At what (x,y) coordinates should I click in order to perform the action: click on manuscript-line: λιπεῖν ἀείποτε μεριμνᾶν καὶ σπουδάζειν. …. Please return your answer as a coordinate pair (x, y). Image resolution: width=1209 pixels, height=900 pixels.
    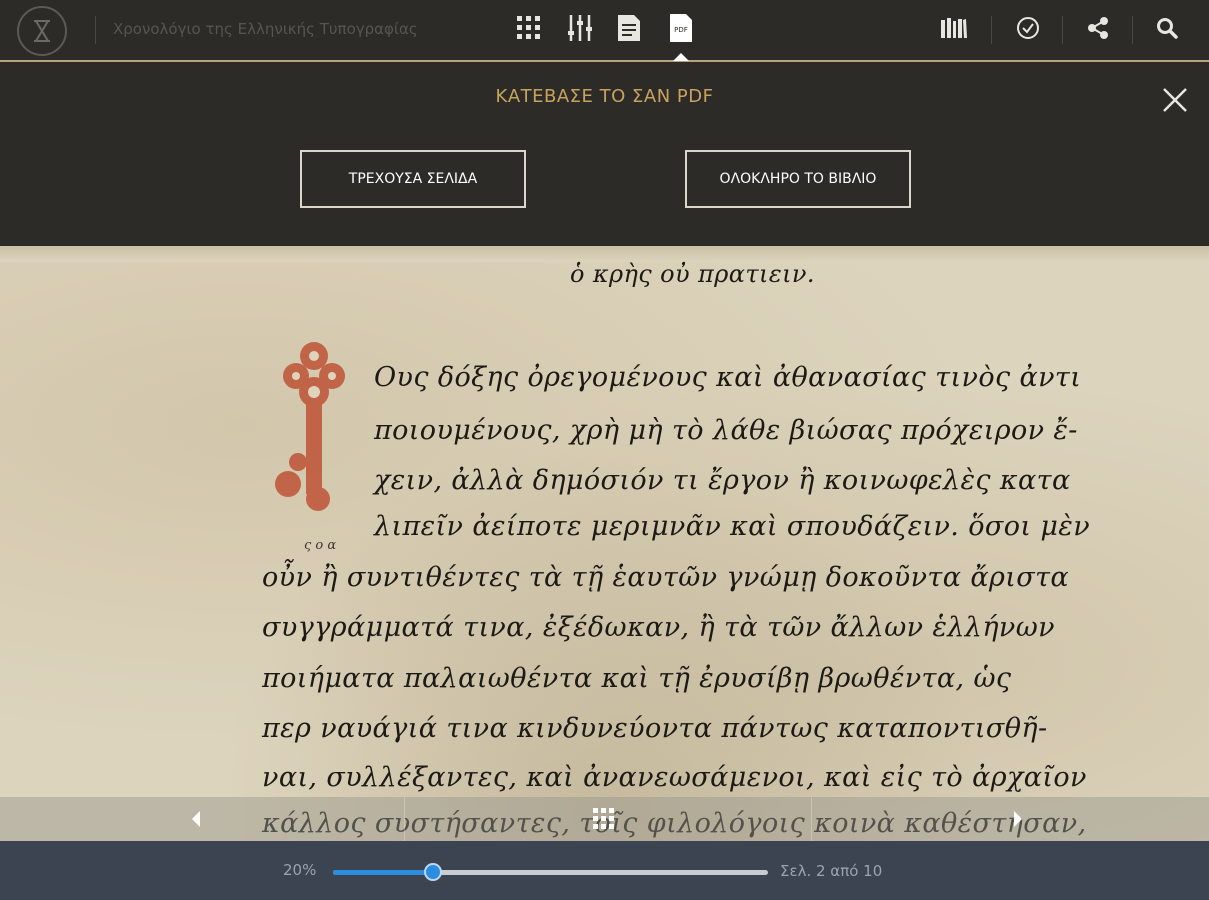
    Looking at the image, I should click on (732, 526).